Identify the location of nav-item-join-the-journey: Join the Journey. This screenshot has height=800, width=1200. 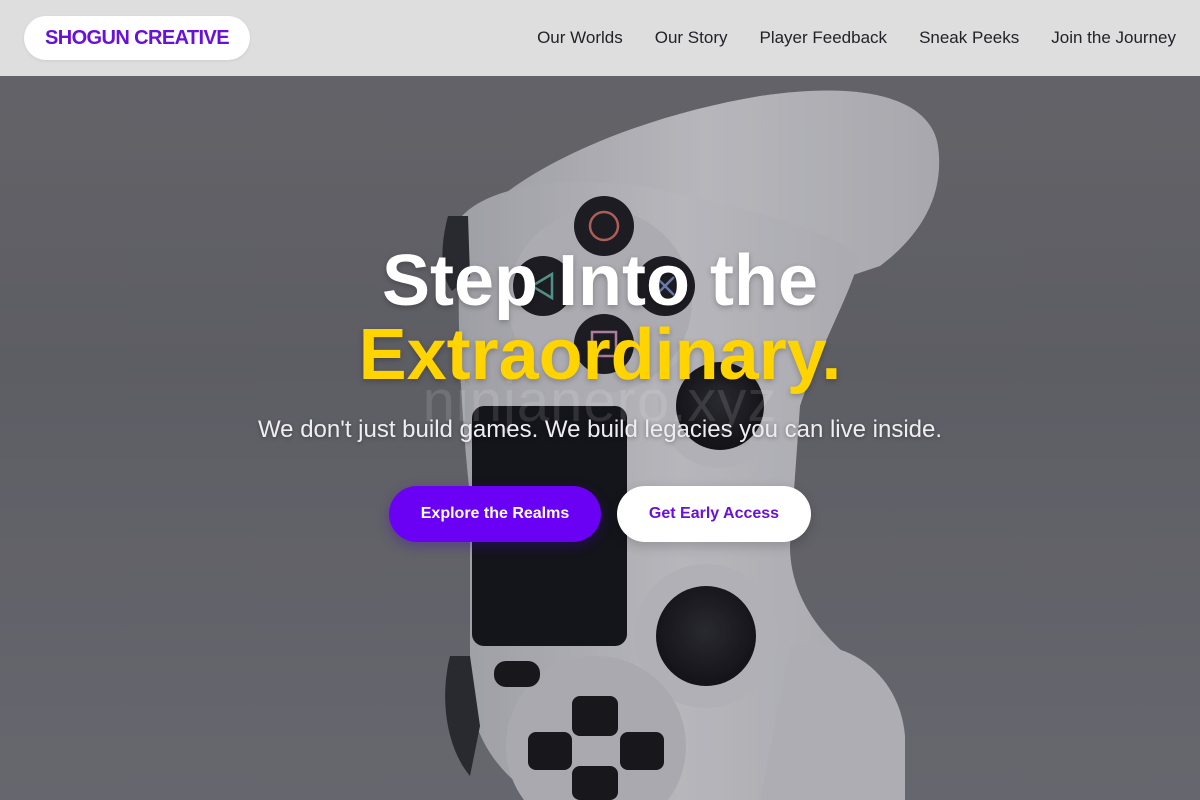
(1113, 38).